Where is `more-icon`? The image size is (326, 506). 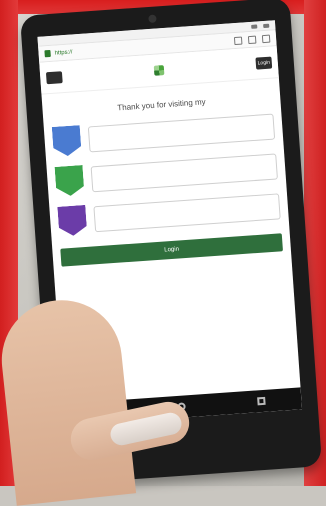 more-icon is located at coordinates (266, 38).